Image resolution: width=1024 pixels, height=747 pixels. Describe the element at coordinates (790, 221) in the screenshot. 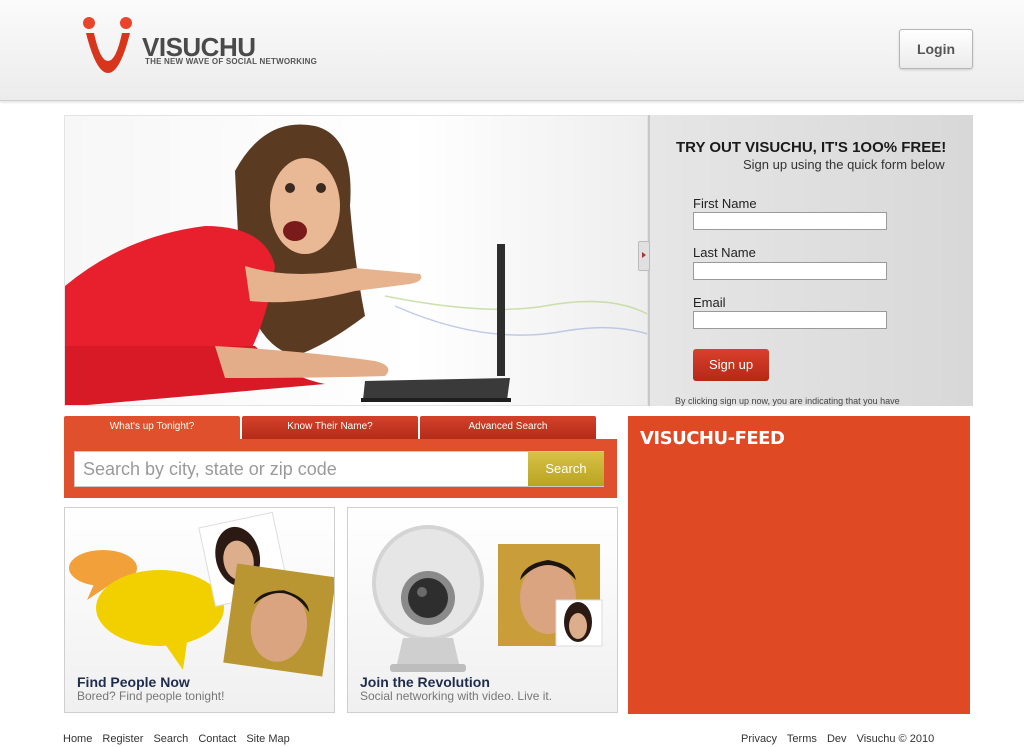

I see `first-name-field` at that location.